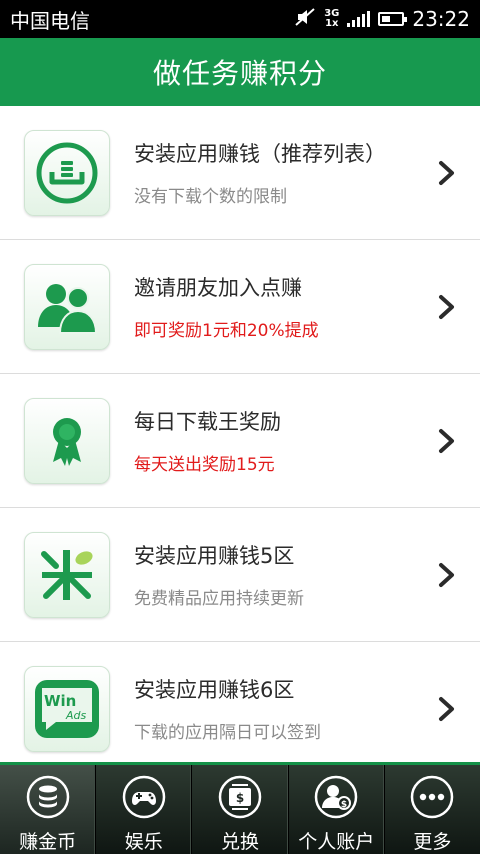 Image resolution: width=480 pixels, height=854 pixels. Describe the element at coordinates (332, 23) in the screenshot. I see `network-1x-label: 1x` at that location.